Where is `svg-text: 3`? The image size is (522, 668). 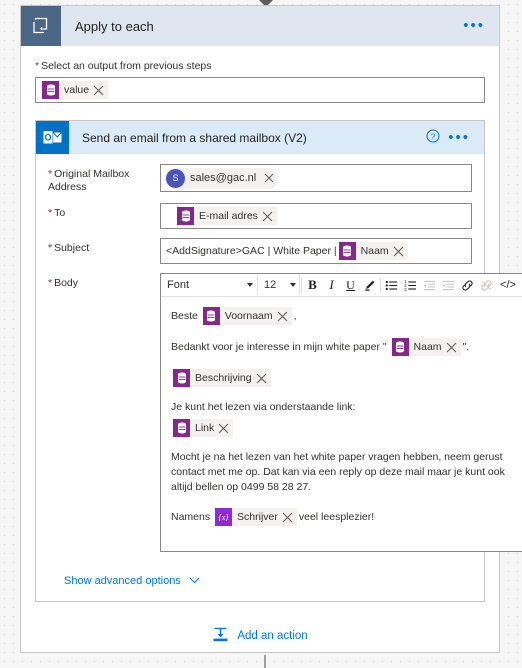
svg-text: 3 is located at coordinates (405, 288).